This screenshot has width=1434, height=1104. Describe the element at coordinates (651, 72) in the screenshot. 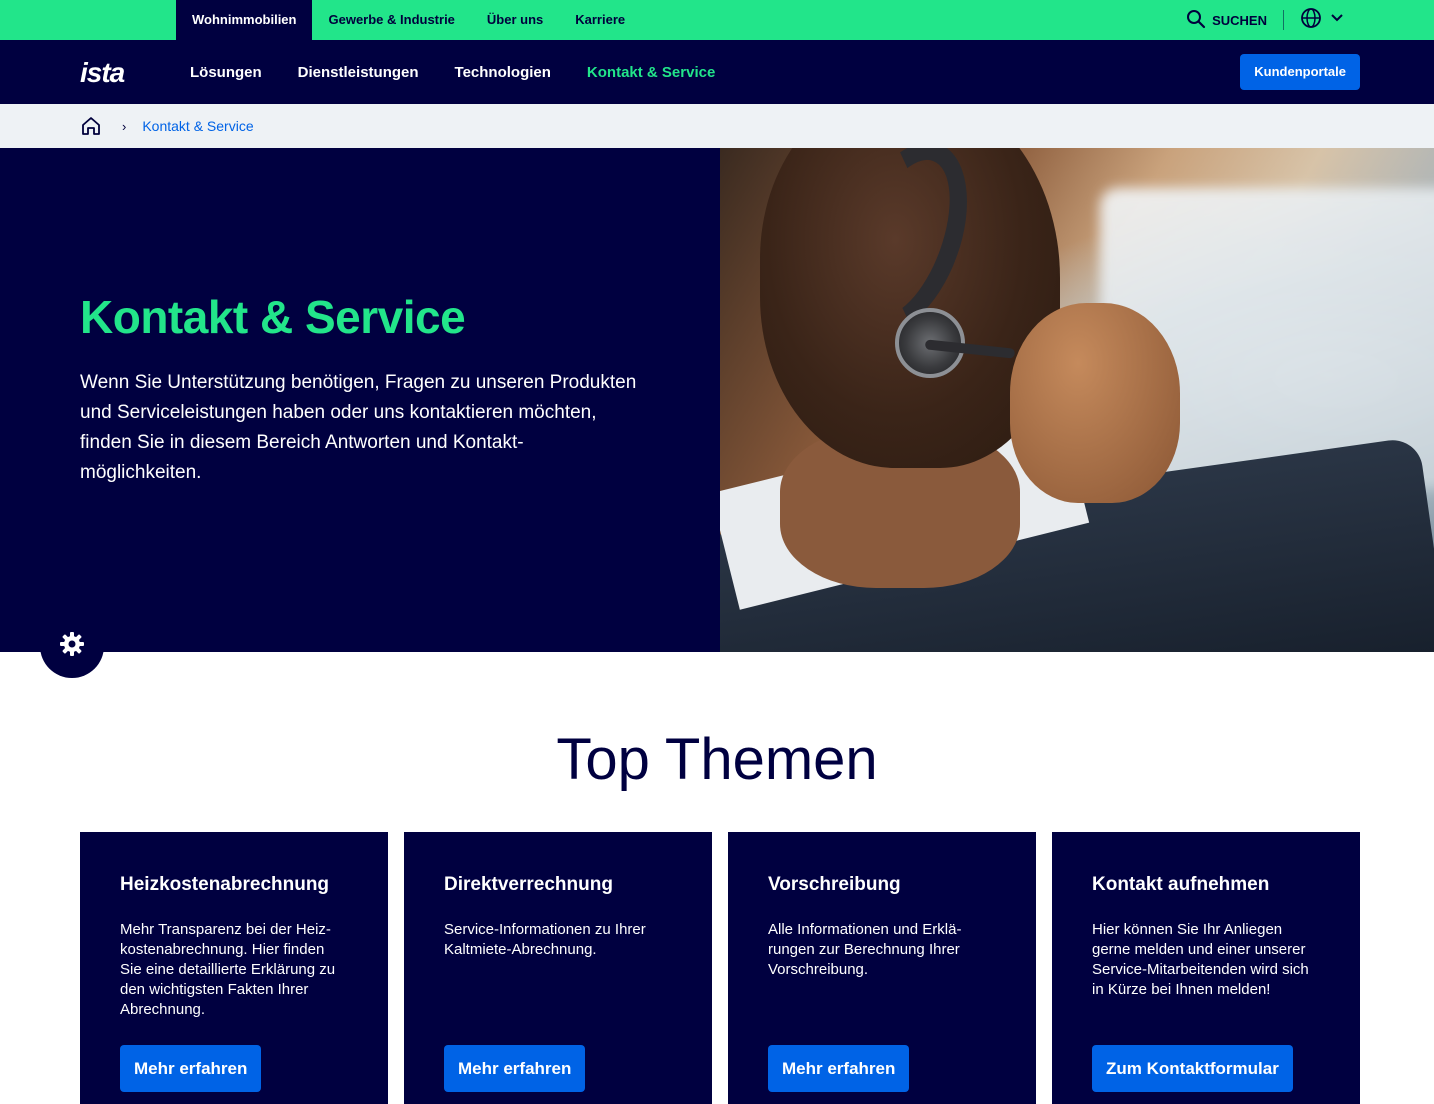

I see `nav-kontakt-service: Kontakt & Service` at that location.